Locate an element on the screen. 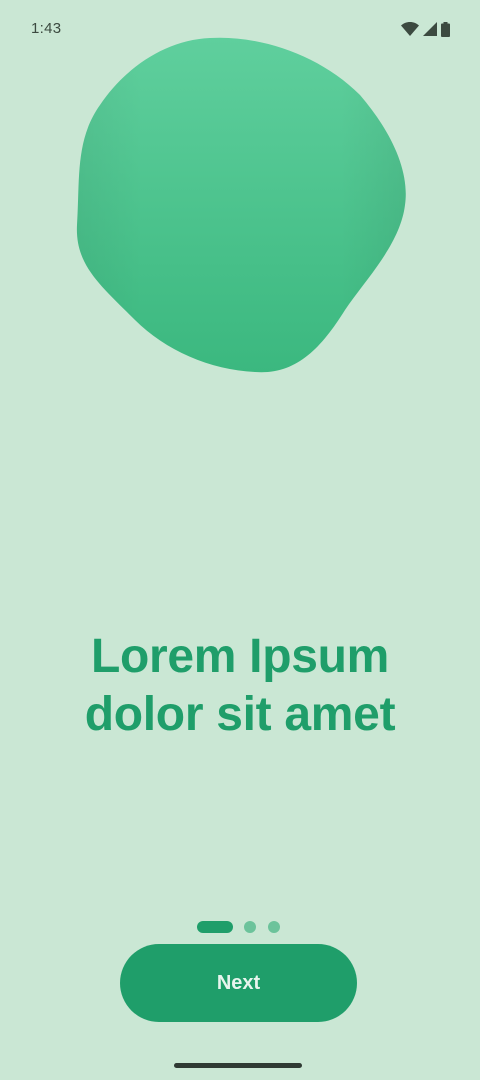 This screenshot has width=480, height=1080. page-indicator is located at coordinates (240, 927).